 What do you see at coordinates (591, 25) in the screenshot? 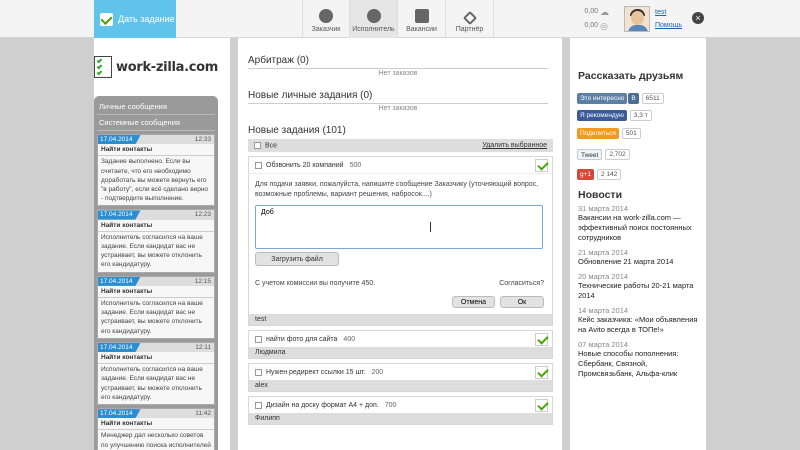
I see `balance-points: 0,00` at bounding box center [591, 25].